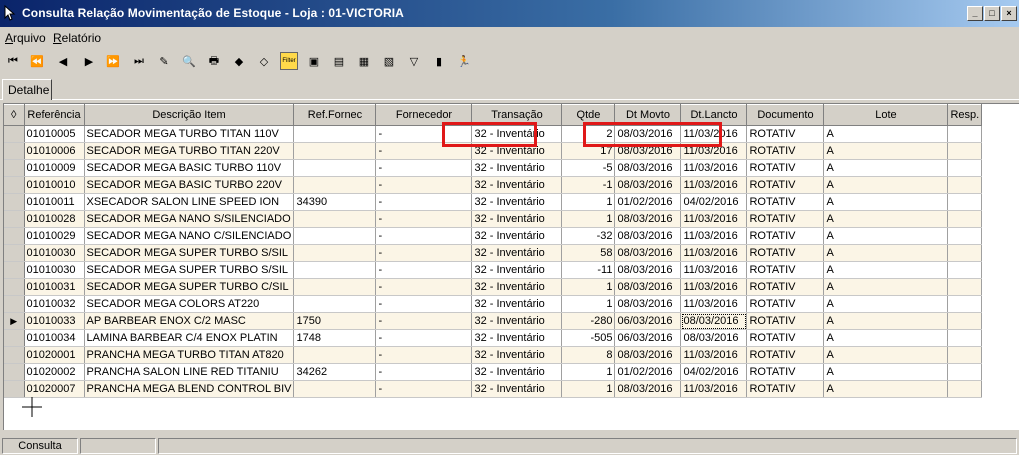 The width and height of the screenshot is (1019, 455). What do you see at coordinates (439, 61) in the screenshot?
I see `door-exit-icon: ▮` at bounding box center [439, 61].